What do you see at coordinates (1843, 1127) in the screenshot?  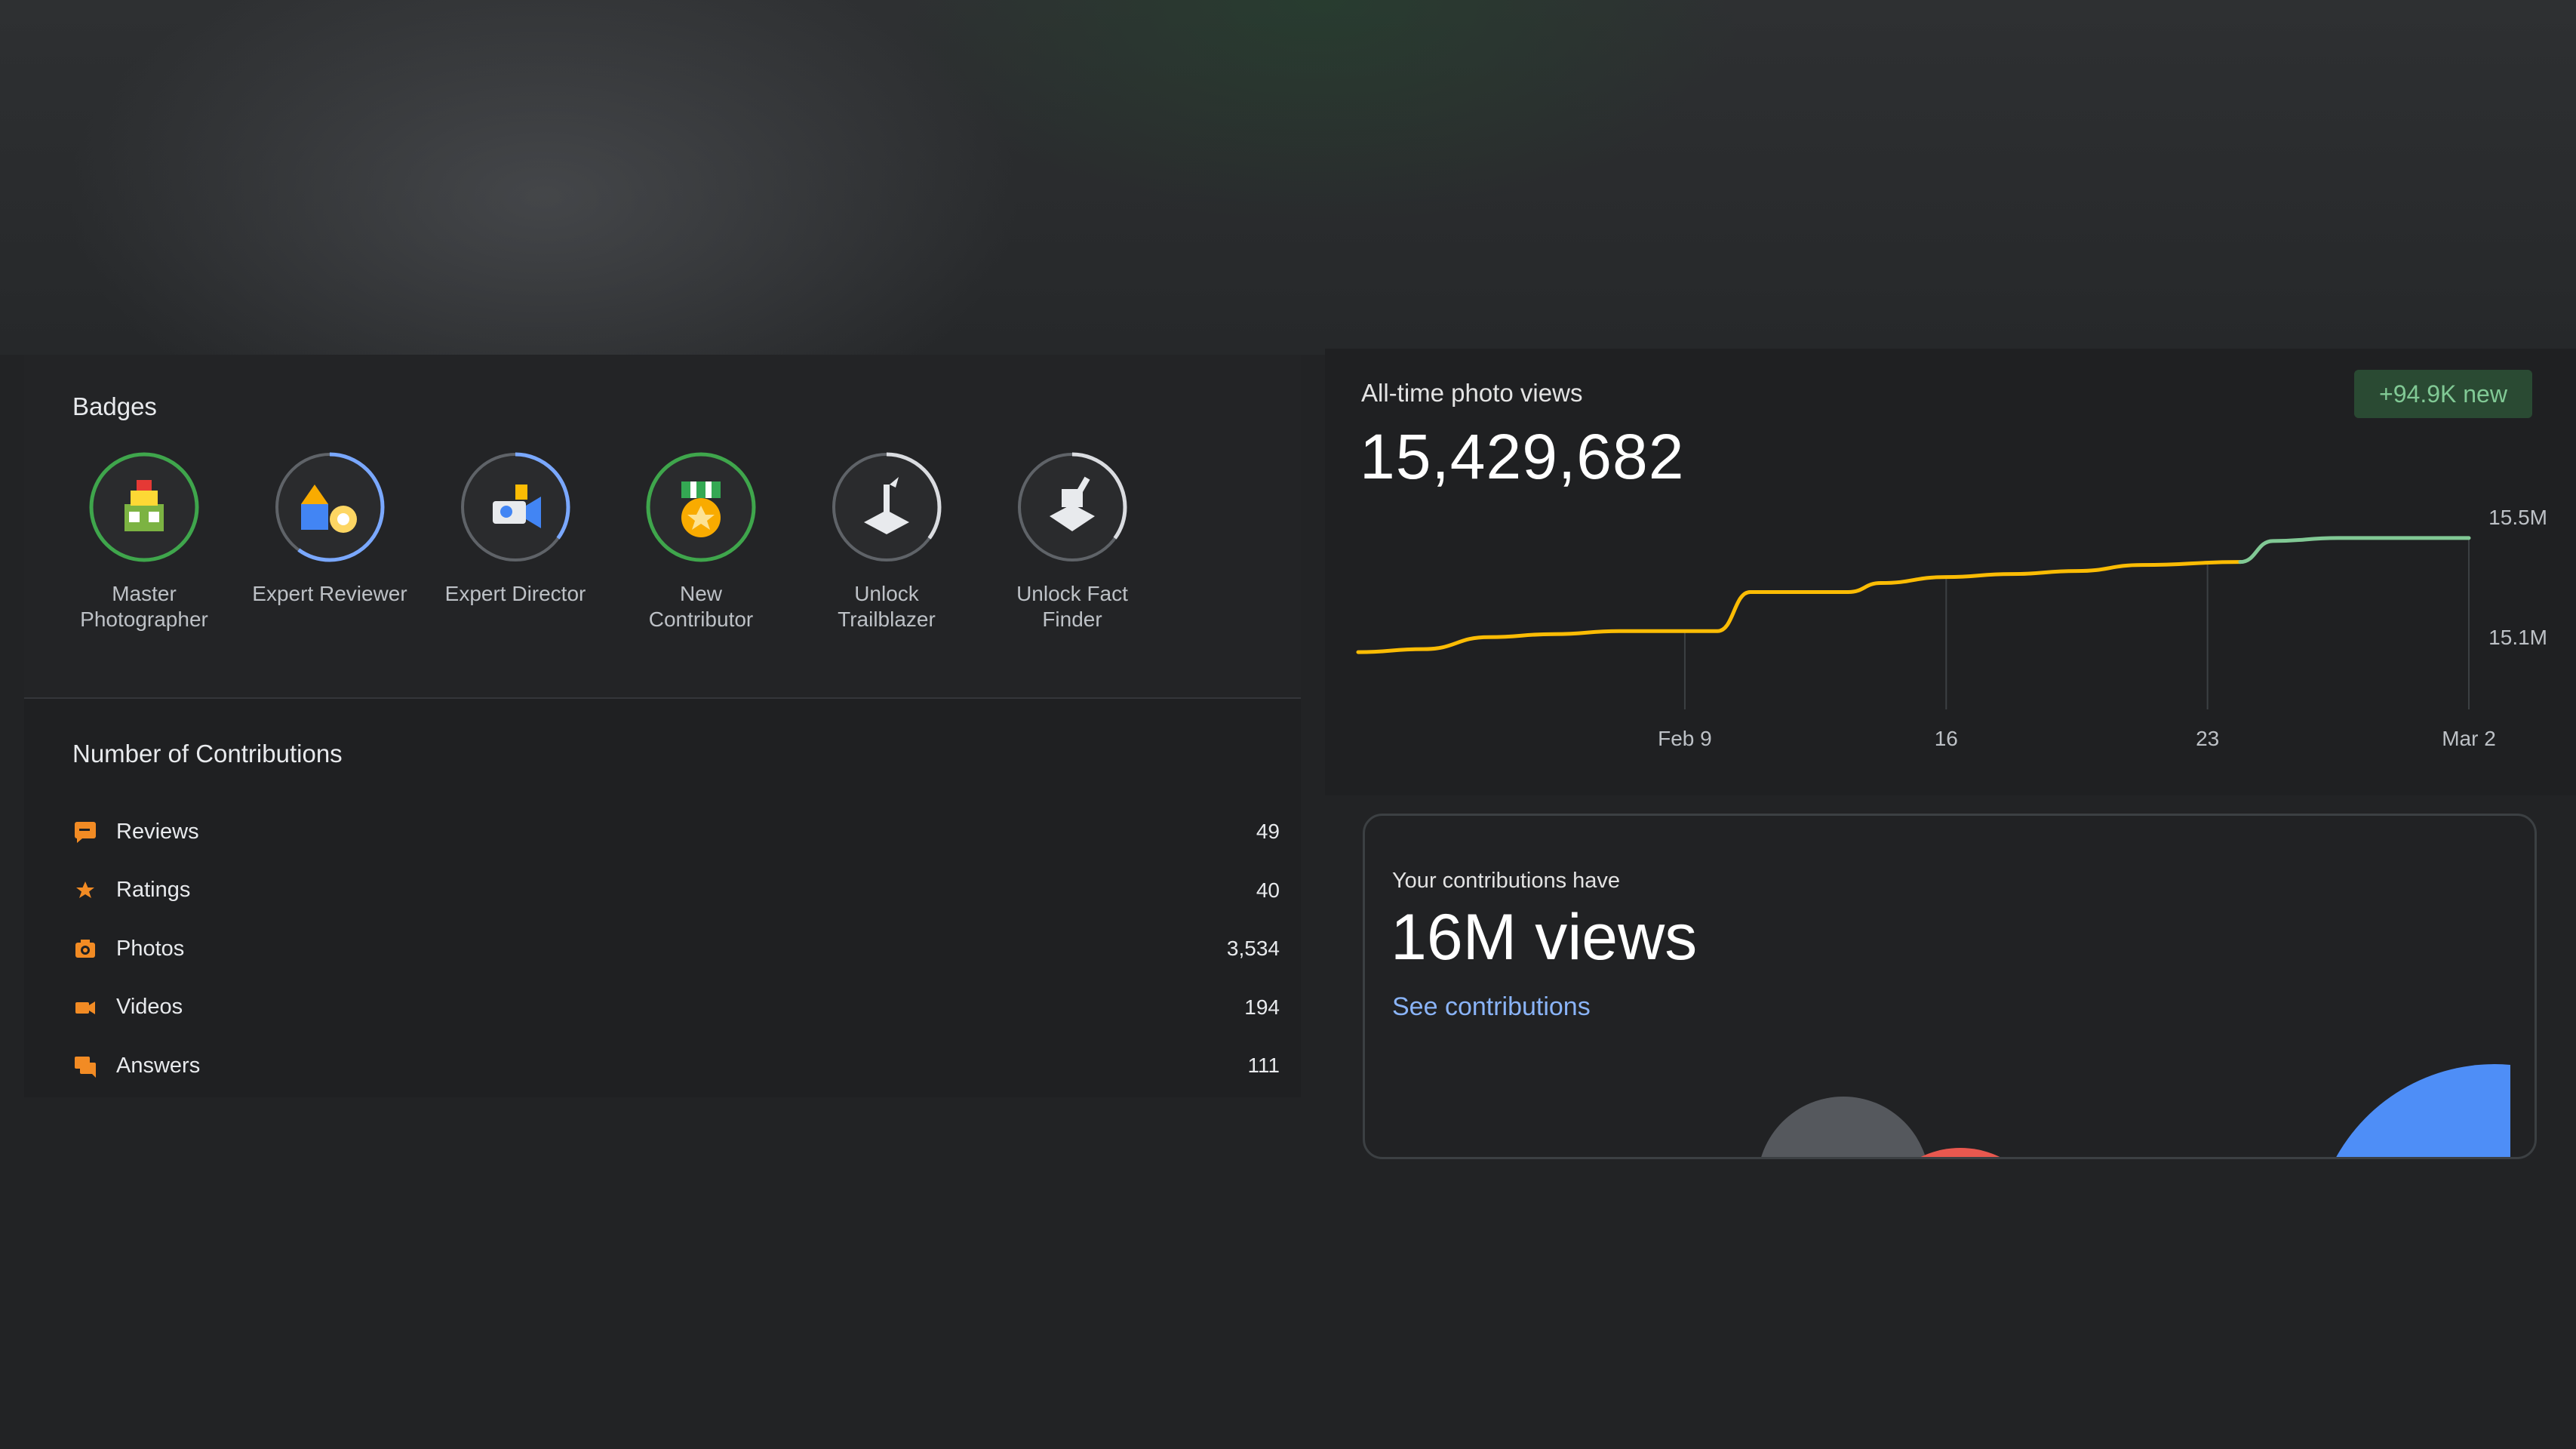 I see `gray-circle-shape` at bounding box center [1843, 1127].